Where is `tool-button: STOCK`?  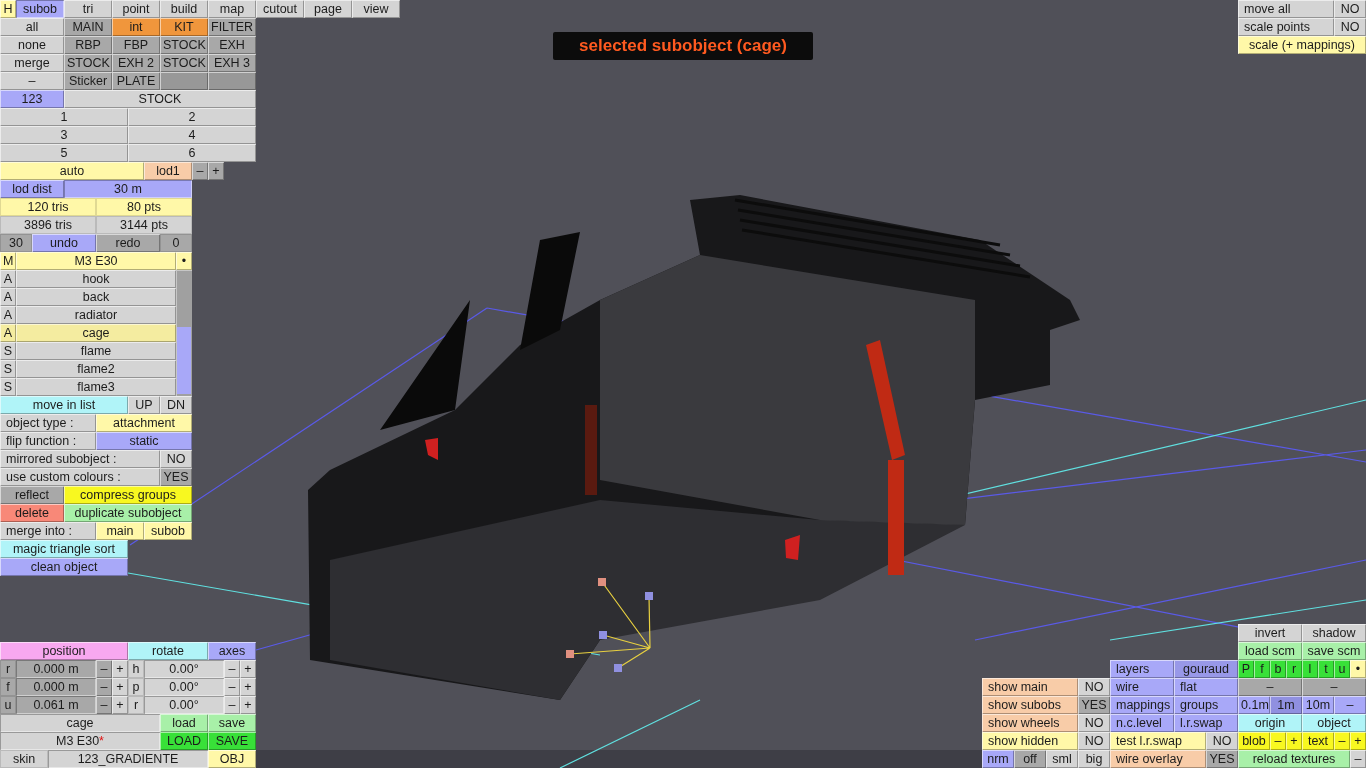
tool-button: STOCK is located at coordinates (160, 99).